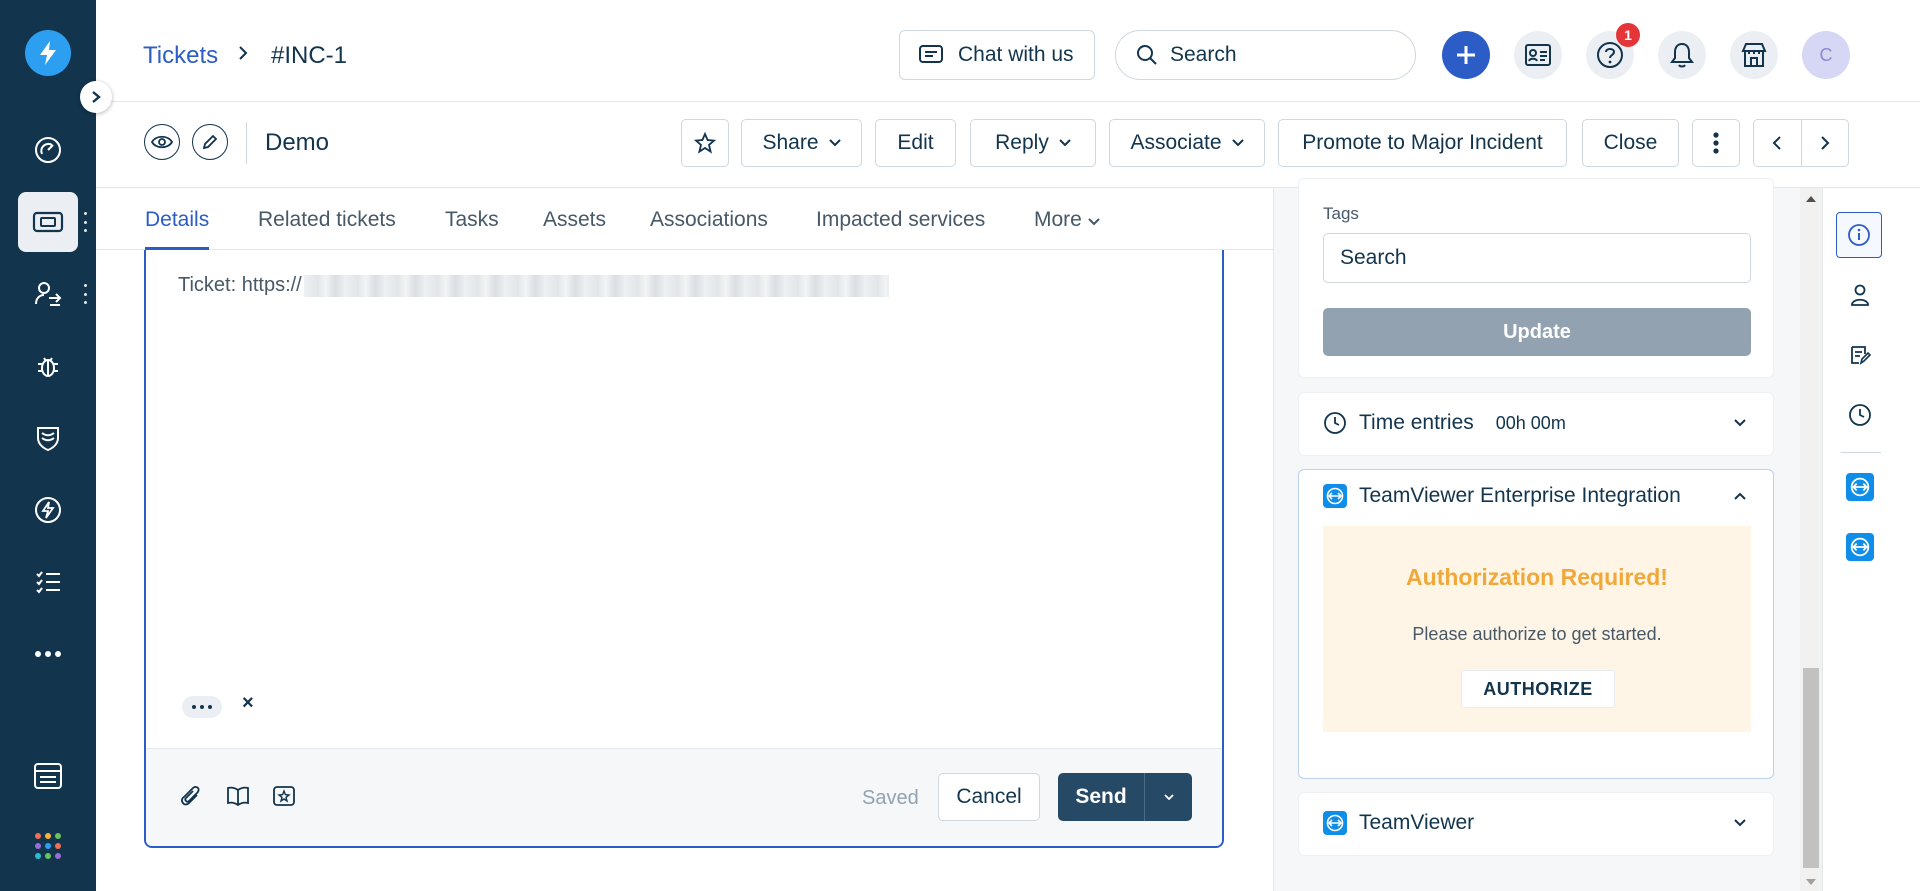 Image resolution: width=1920 pixels, height=891 pixels. I want to click on chat-icon, so click(931, 55).